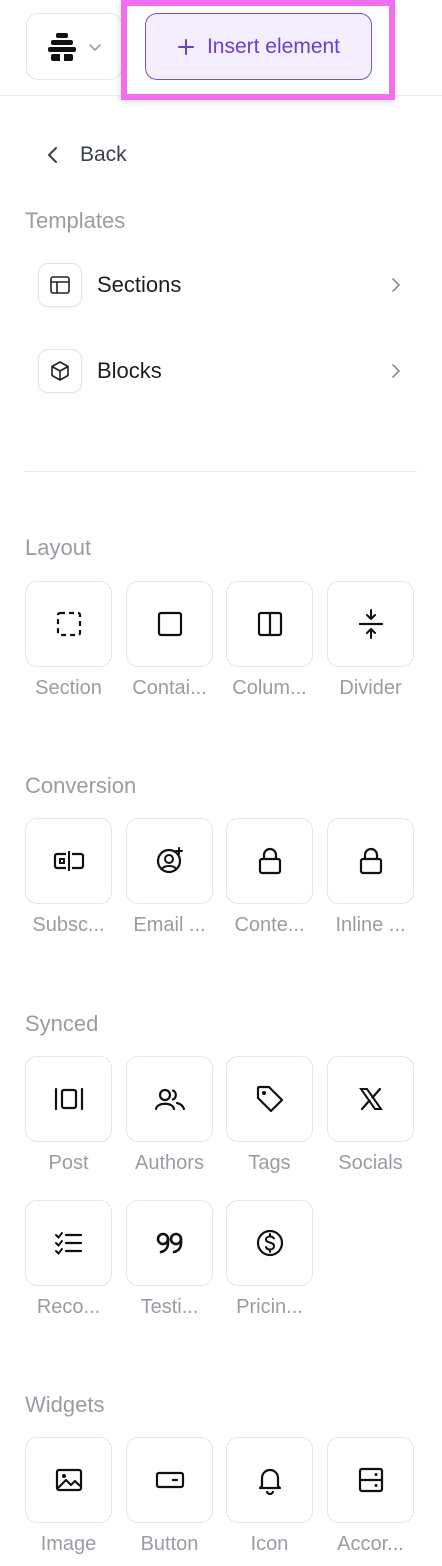 This screenshot has height=1566, width=442. Describe the element at coordinates (69, 1099) in the screenshot. I see `post-icon` at that location.